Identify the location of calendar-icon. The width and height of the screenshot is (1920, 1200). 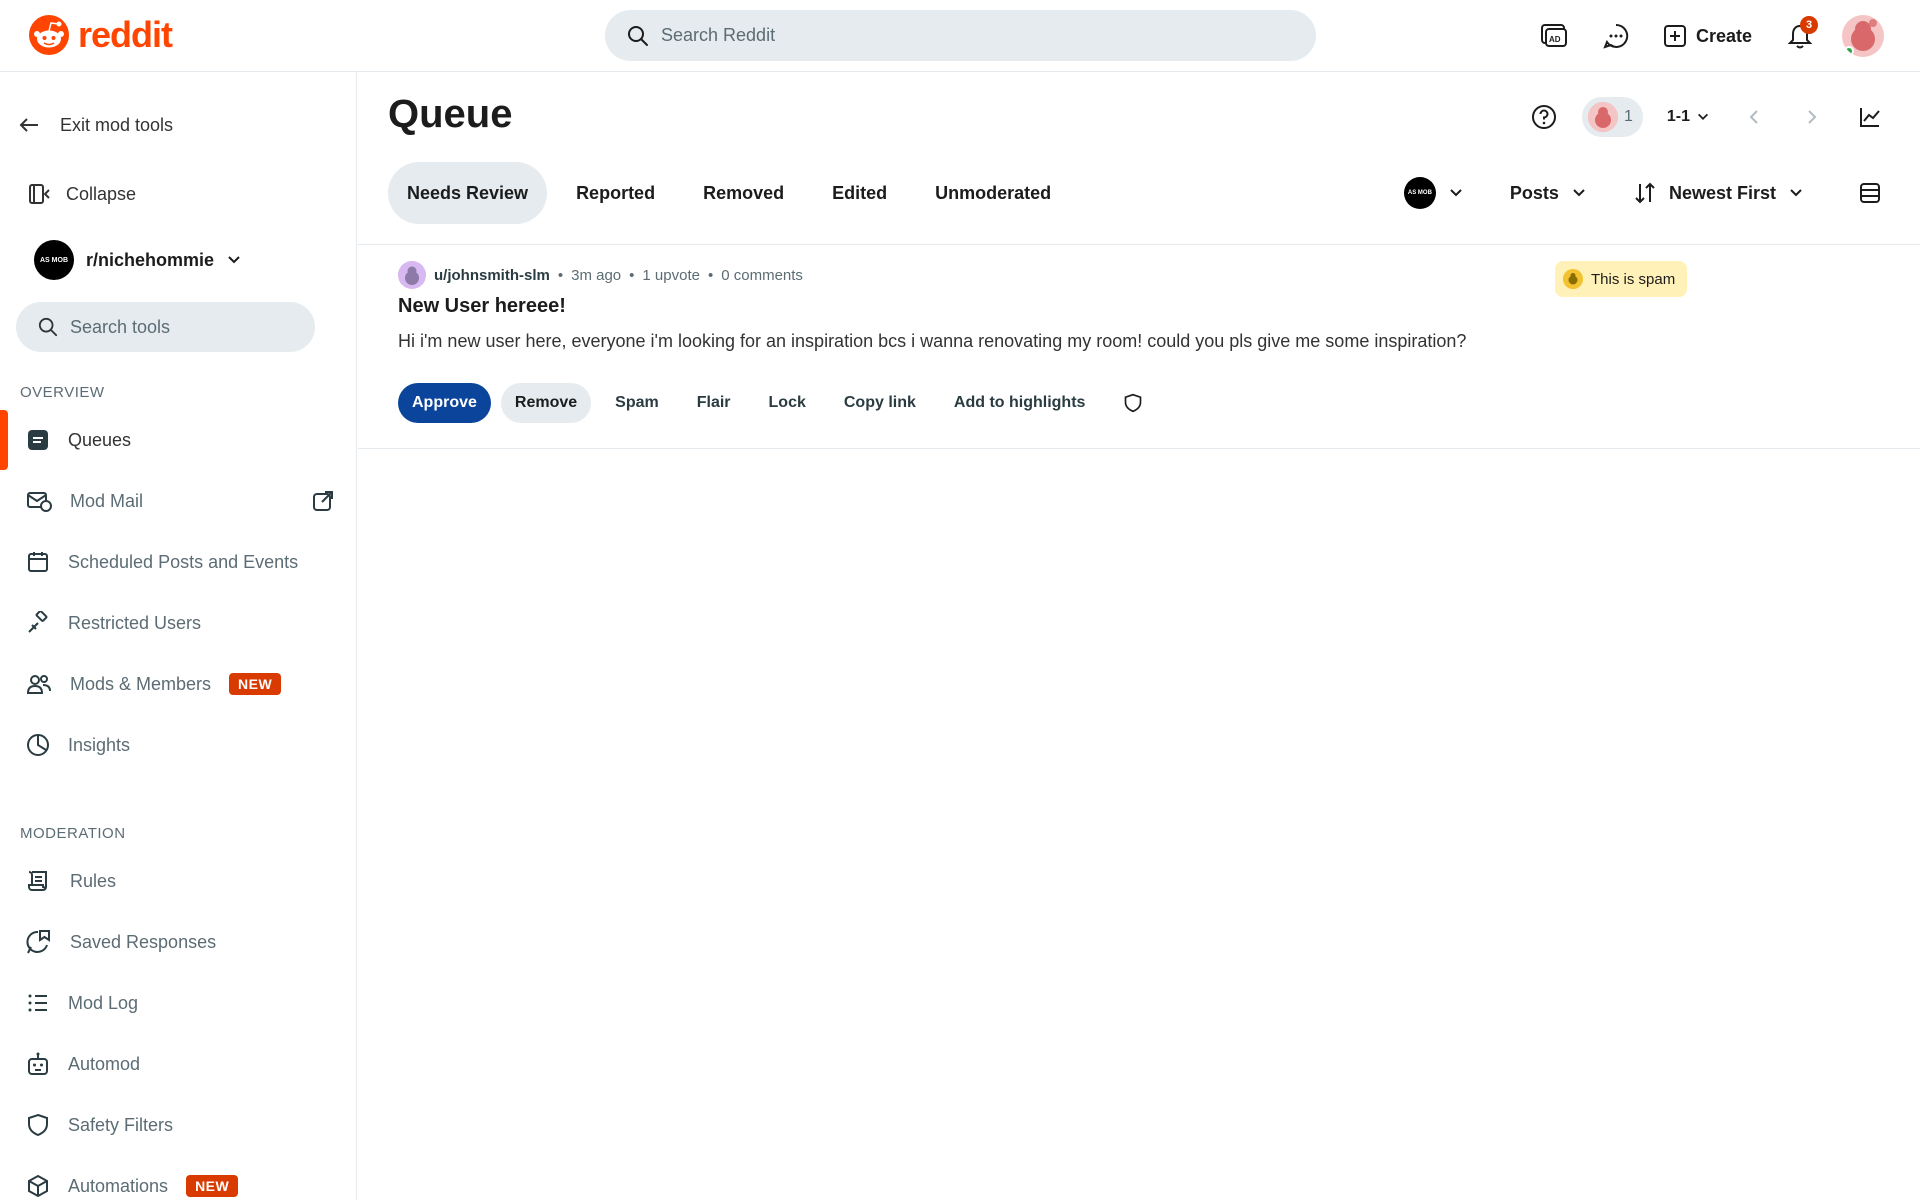
(38, 562).